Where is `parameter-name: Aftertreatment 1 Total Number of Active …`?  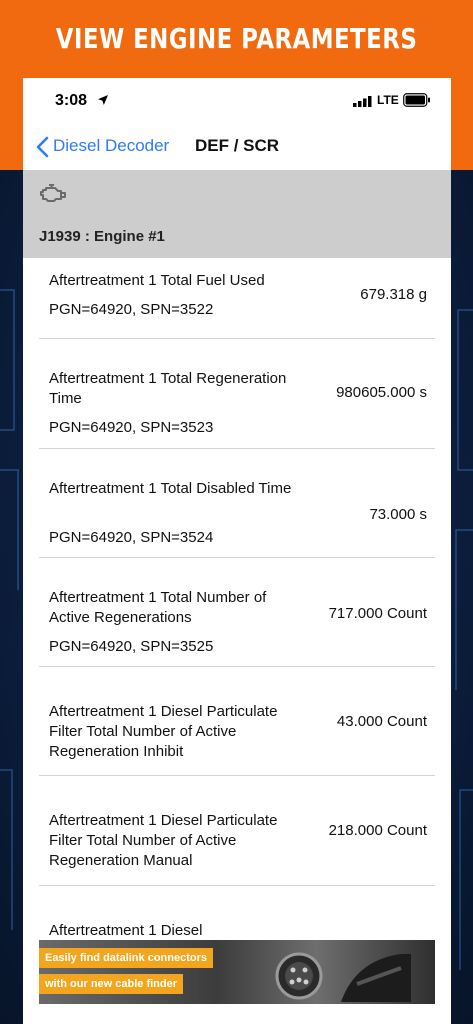
parameter-name: Aftertreatment 1 Total Number of Active … is located at coordinates (158, 607).